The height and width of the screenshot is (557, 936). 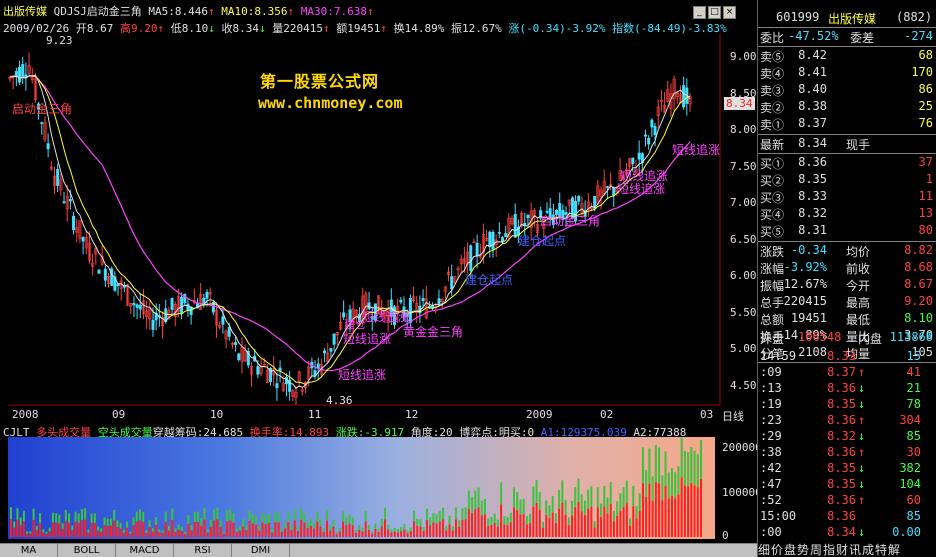 I want to click on buy5-row: 买⑤ 8.31 80, so click(x=847, y=231).